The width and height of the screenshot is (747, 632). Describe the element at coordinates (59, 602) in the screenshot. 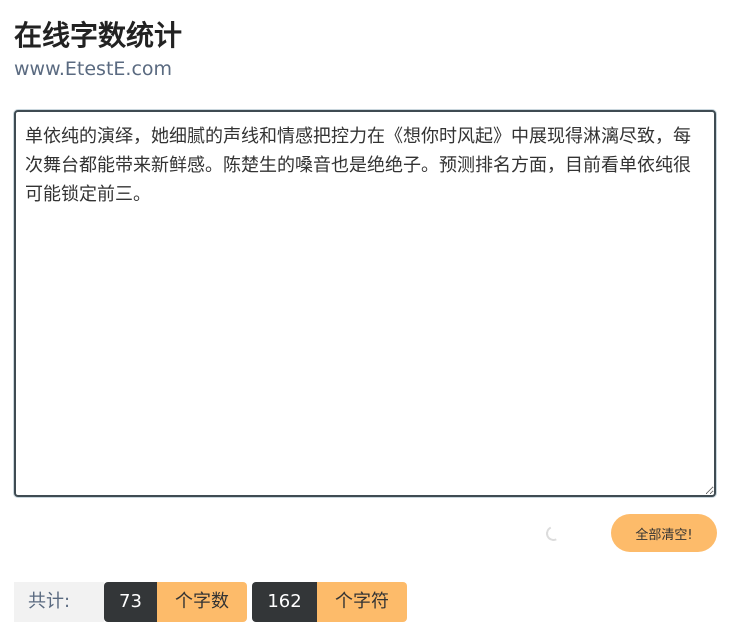

I see `total-label: 共计:` at that location.